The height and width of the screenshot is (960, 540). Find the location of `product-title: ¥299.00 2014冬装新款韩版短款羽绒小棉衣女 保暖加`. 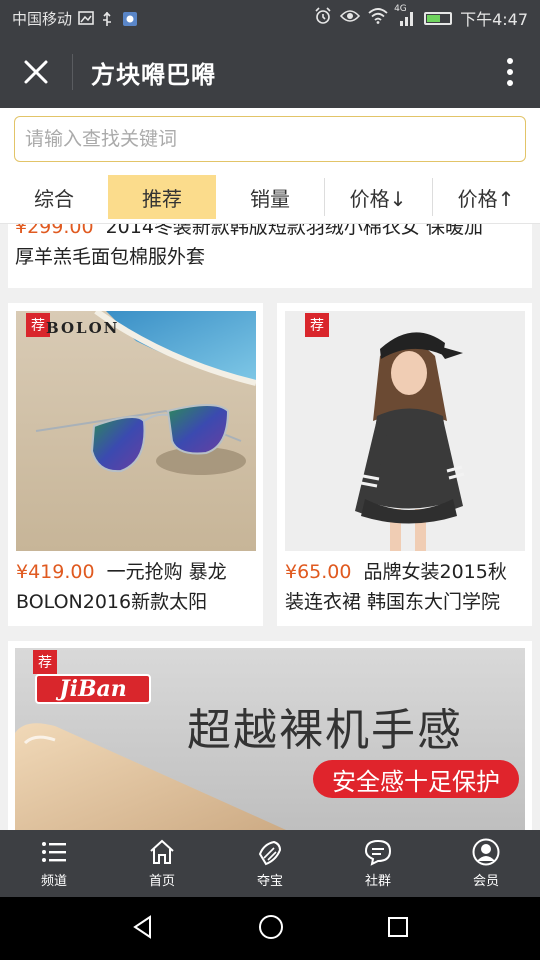

product-title: ¥299.00 2014冬装新款韩版短款羽绒小棉衣女 保暖加 is located at coordinates (270, 233).